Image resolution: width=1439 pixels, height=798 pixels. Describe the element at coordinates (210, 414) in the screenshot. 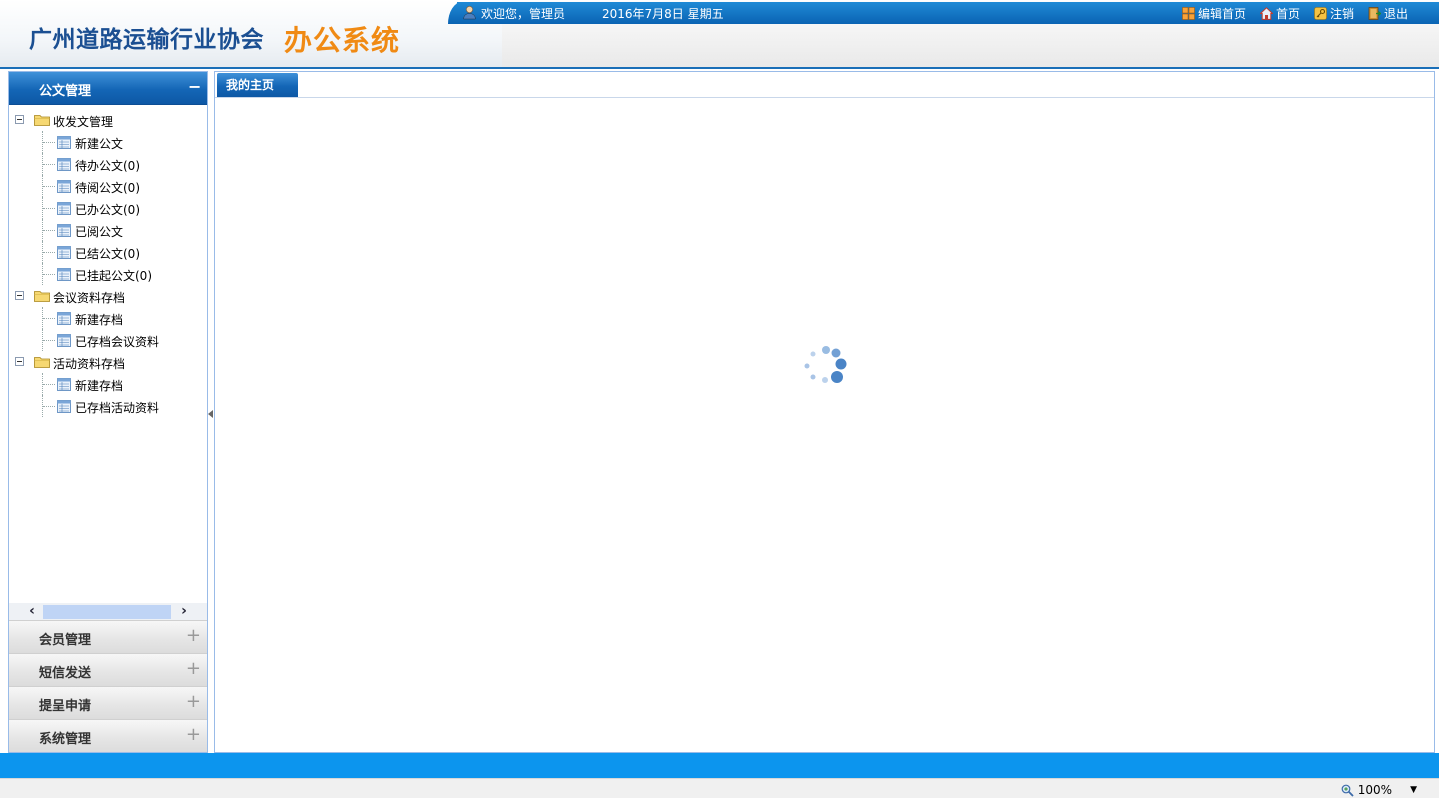

I see `collapse-panel-arrow-icon` at that location.